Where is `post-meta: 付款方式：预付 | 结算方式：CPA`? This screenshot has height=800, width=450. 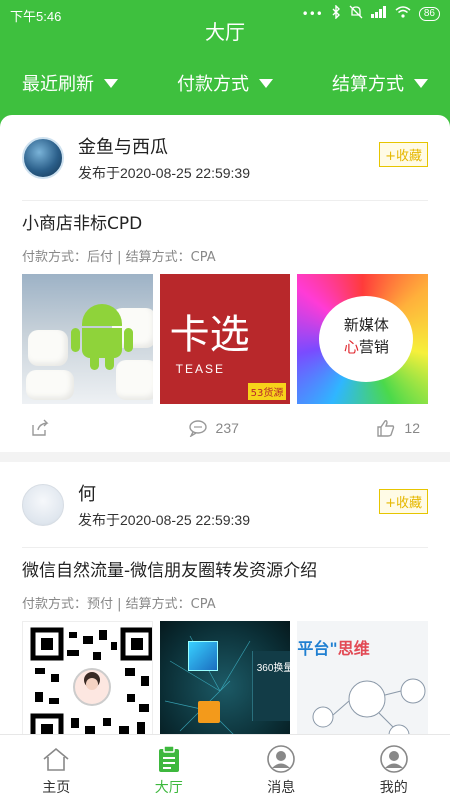 post-meta: 付款方式：预付 | 结算方式：CPA is located at coordinates (119, 604).